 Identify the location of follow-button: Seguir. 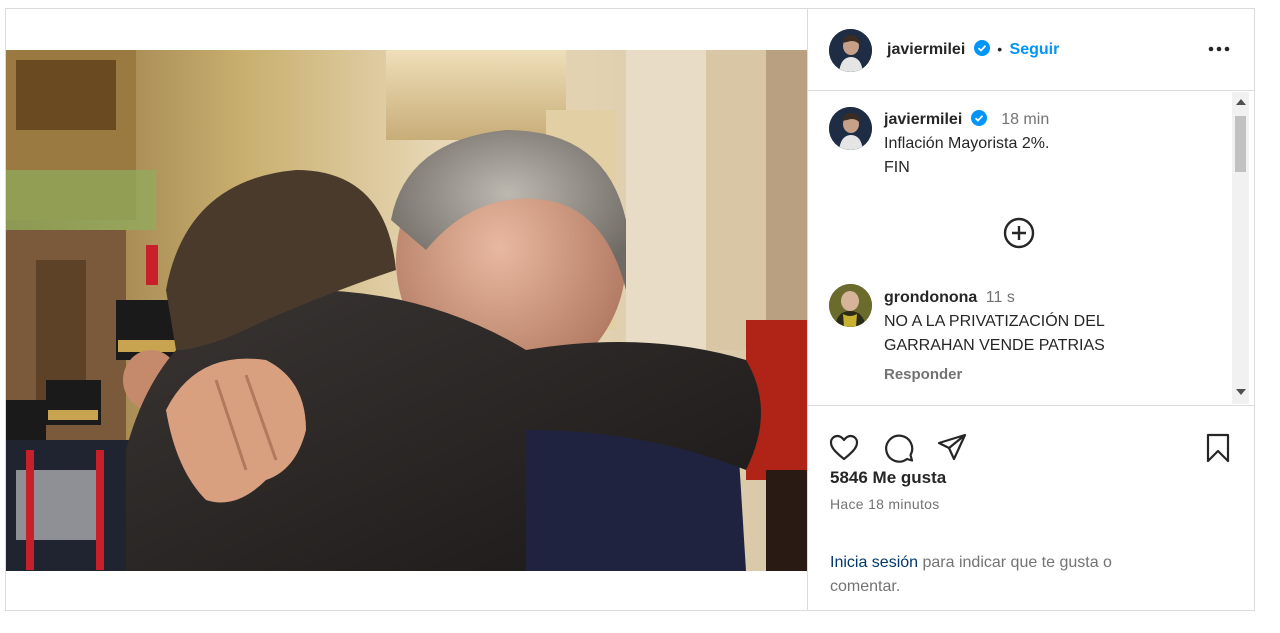
(1035, 49).